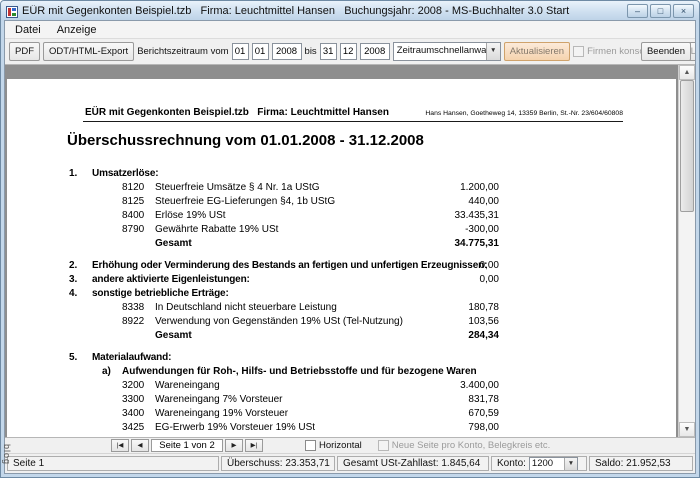  What do you see at coordinates (665, 51) in the screenshot?
I see `quit-button: Beenden` at bounding box center [665, 51].